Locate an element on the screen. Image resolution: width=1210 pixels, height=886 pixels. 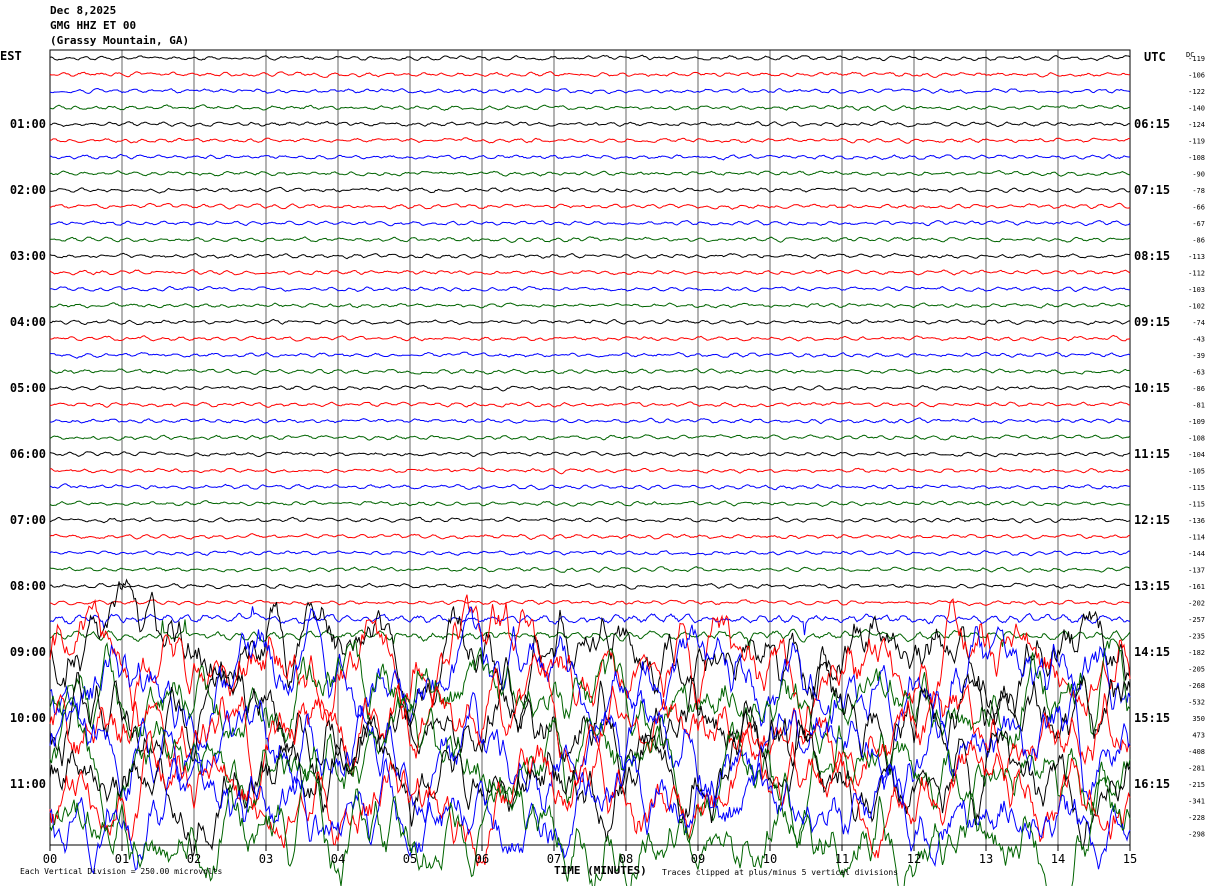
left-hour-label: 09:00 is located at coordinates (28, 652).